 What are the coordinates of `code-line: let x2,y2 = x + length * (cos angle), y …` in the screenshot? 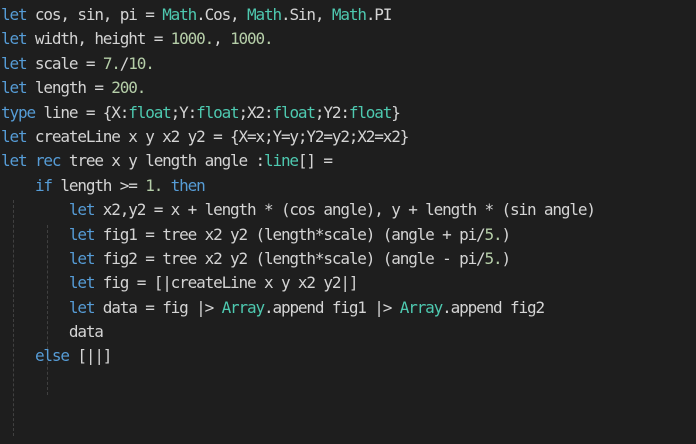 It's located at (348, 210).